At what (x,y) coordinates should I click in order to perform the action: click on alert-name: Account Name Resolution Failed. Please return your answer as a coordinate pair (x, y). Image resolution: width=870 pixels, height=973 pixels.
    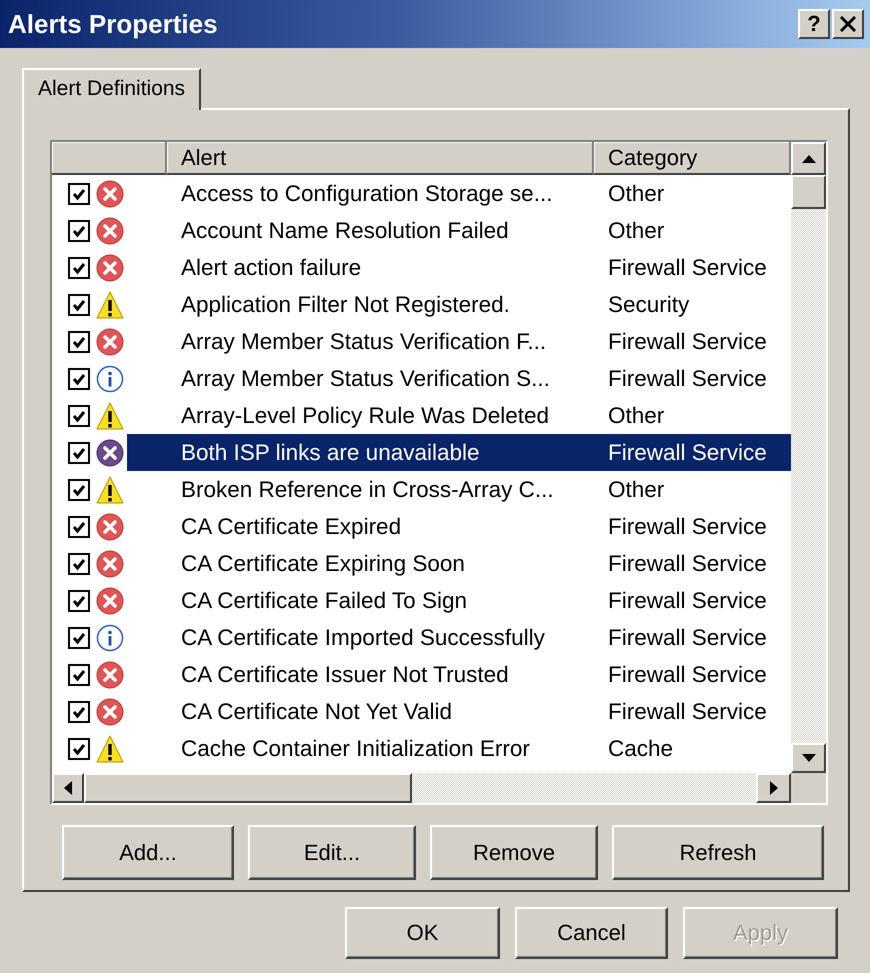
    Looking at the image, I should click on (345, 231).